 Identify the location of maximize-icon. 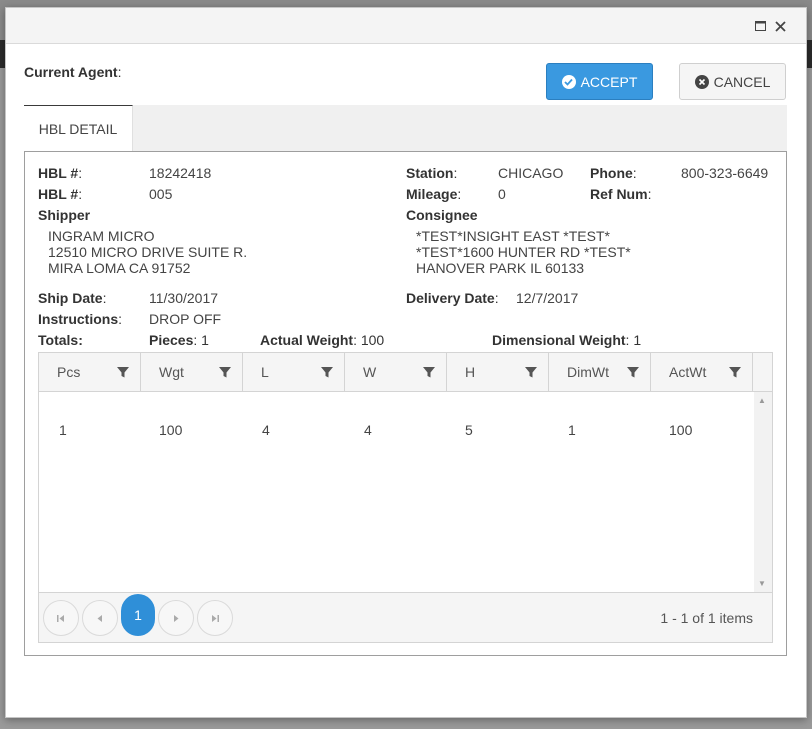
(760, 26).